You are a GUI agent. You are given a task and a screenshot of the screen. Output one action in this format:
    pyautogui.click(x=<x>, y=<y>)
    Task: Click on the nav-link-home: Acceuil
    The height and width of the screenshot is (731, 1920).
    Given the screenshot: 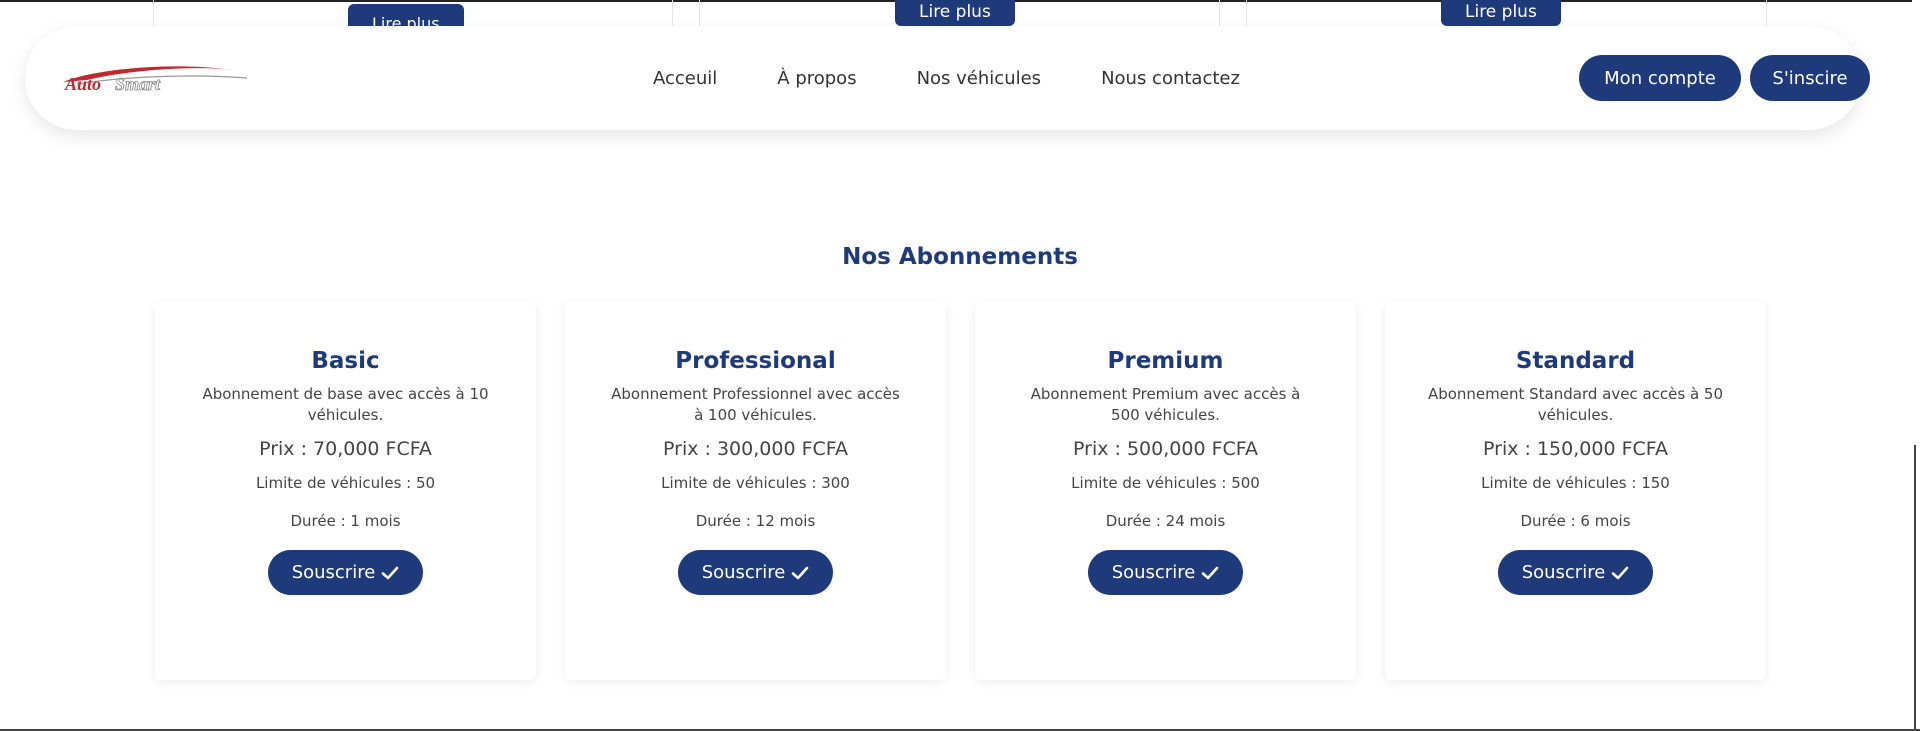 What is the action you would take?
    pyautogui.click(x=685, y=78)
    